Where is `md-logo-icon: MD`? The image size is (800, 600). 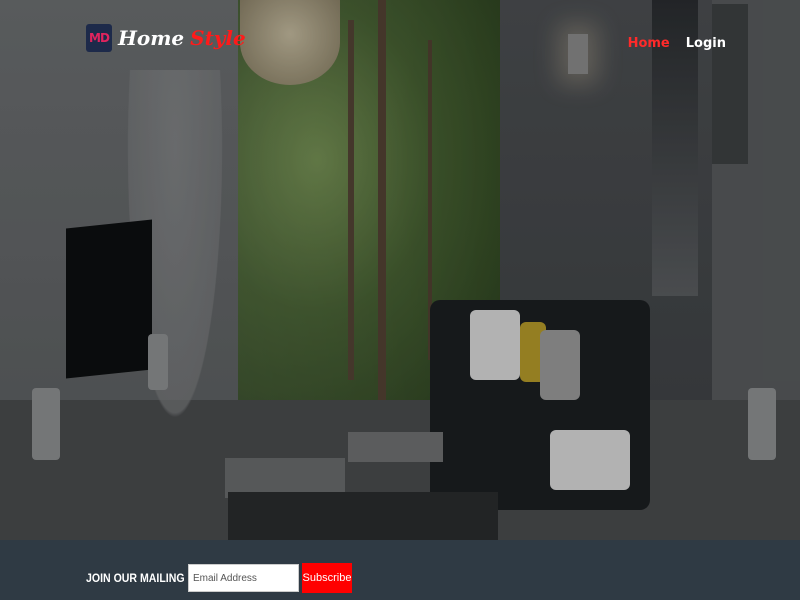 md-logo-icon: MD is located at coordinates (99, 38).